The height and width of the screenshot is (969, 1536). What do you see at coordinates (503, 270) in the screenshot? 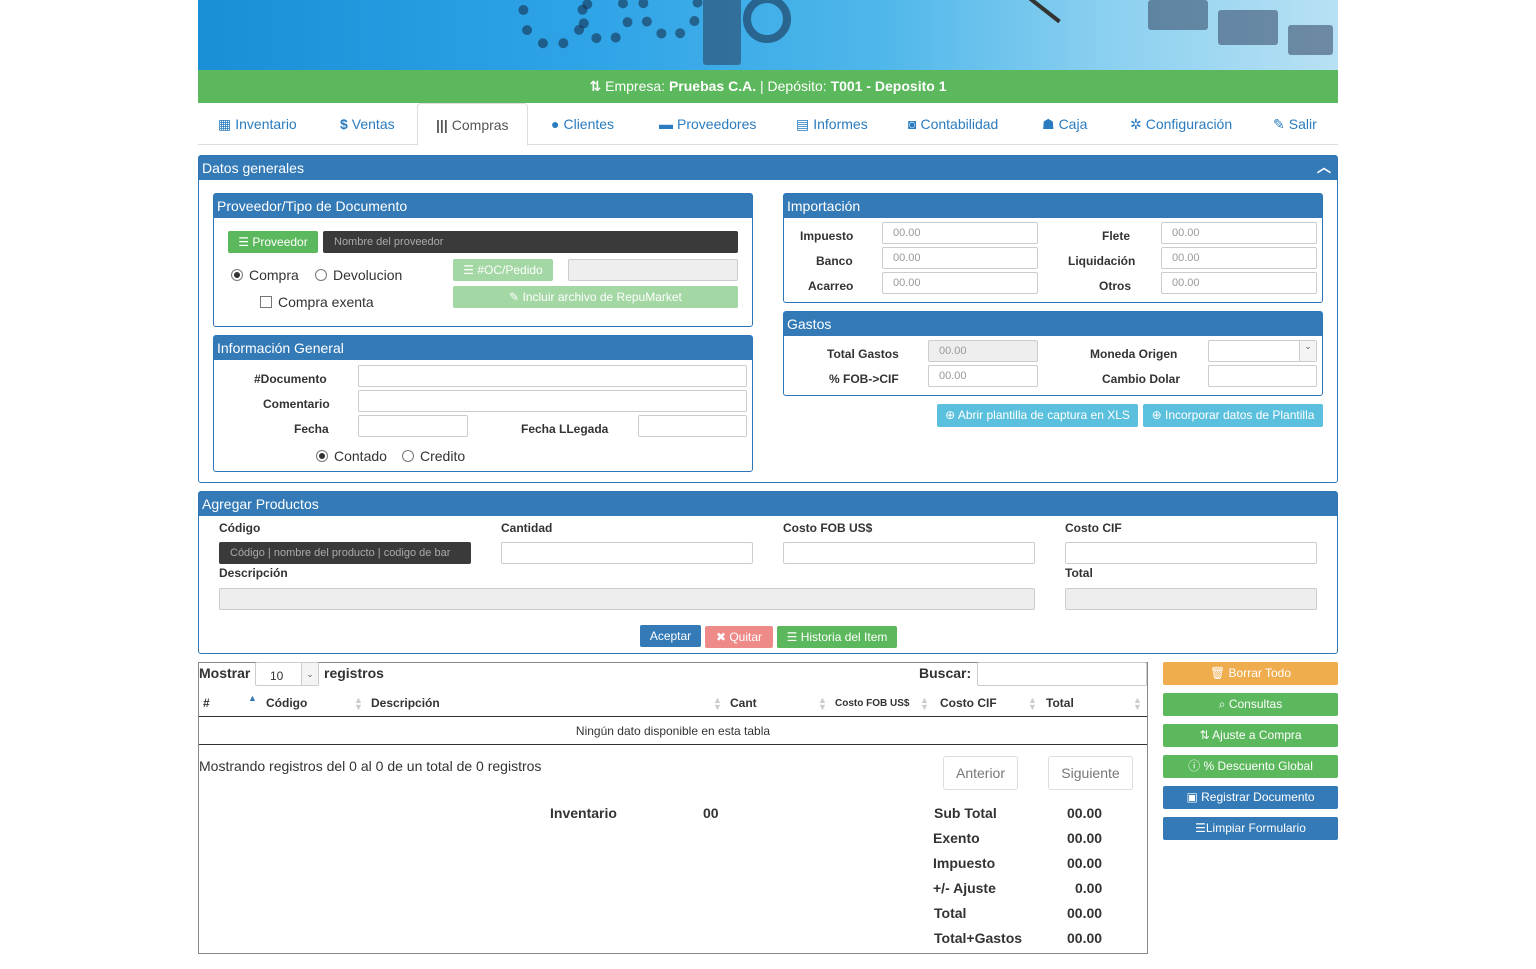
I see `oc-pedido-button: ☰ #OC/Pedido` at bounding box center [503, 270].